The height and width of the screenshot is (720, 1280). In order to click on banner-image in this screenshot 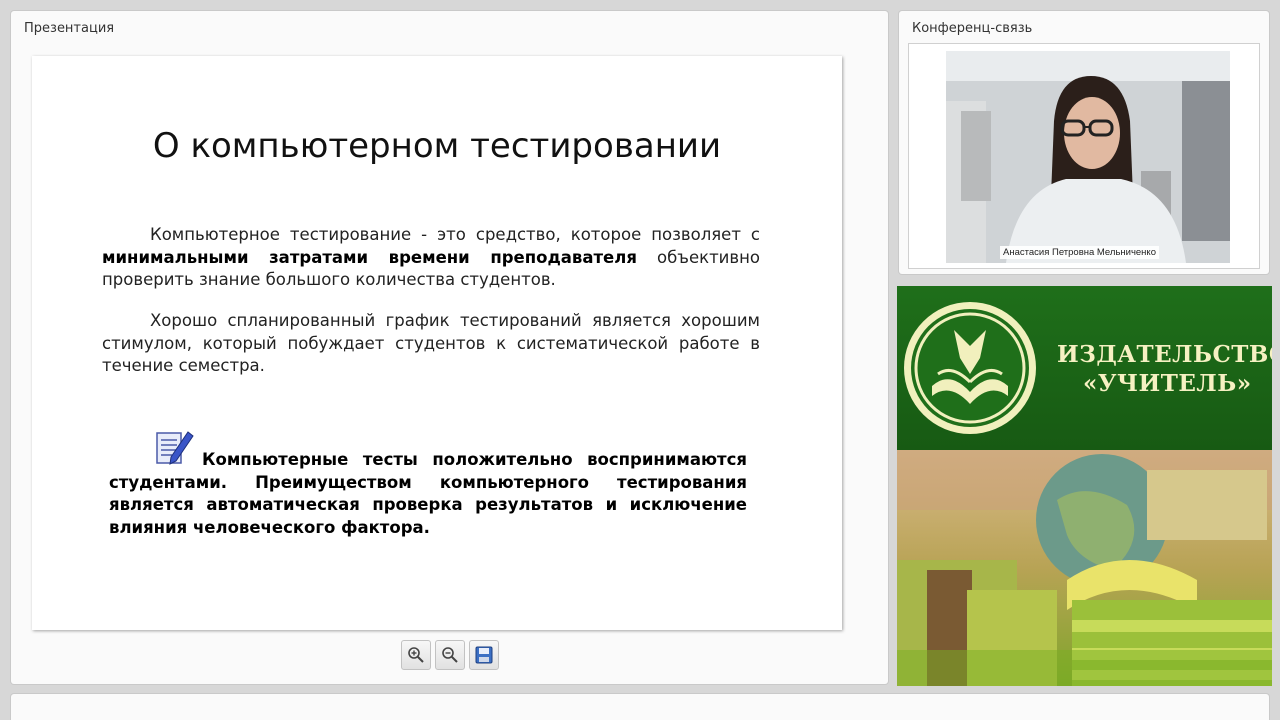, I will do `click(1084, 568)`.